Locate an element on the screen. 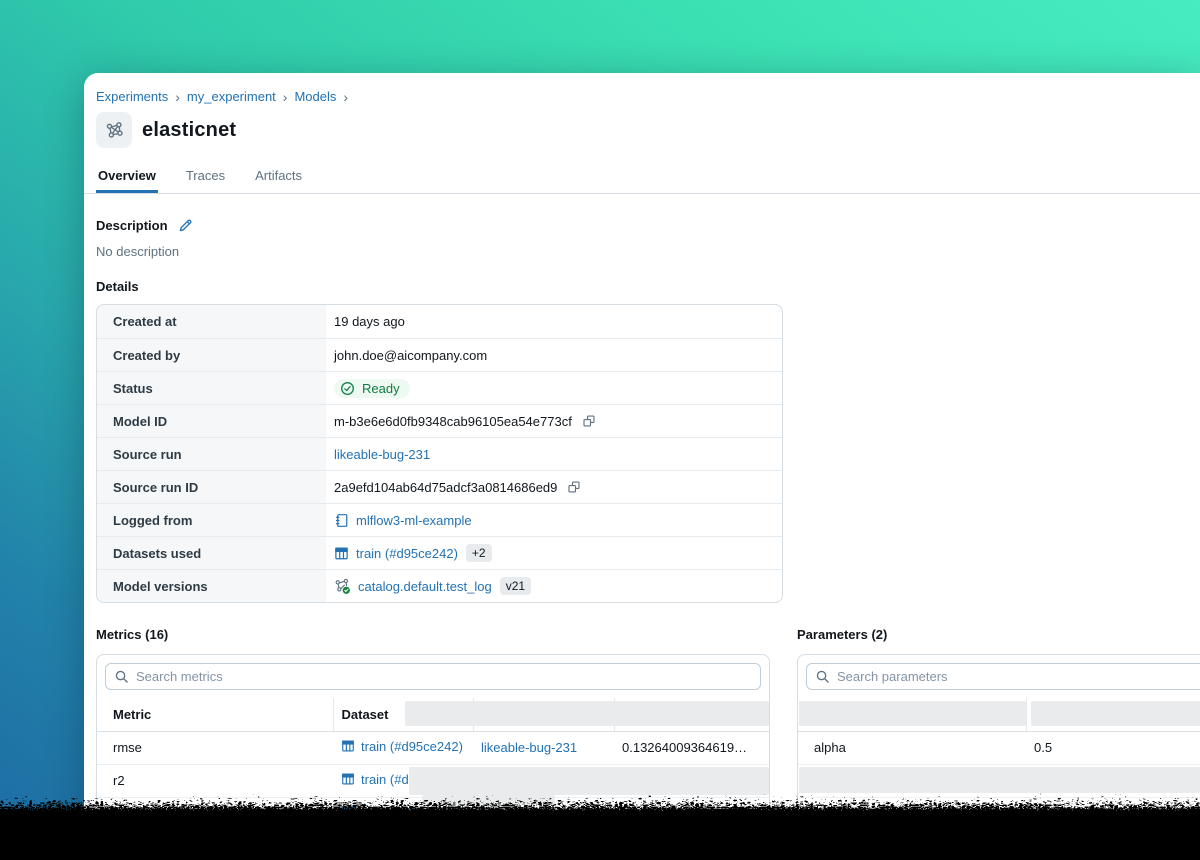 This screenshot has width=1200, height=860. metric-name: rmse is located at coordinates (215, 748).